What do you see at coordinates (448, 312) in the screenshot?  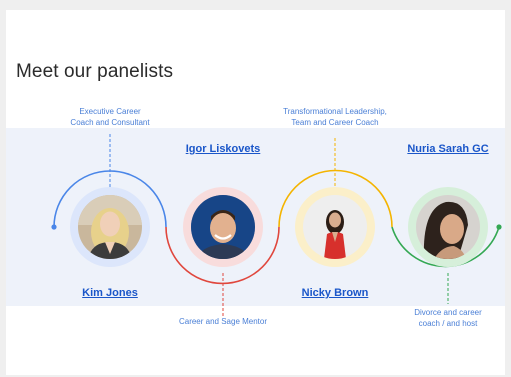 I see `role-line: Divorce and career` at bounding box center [448, 312].